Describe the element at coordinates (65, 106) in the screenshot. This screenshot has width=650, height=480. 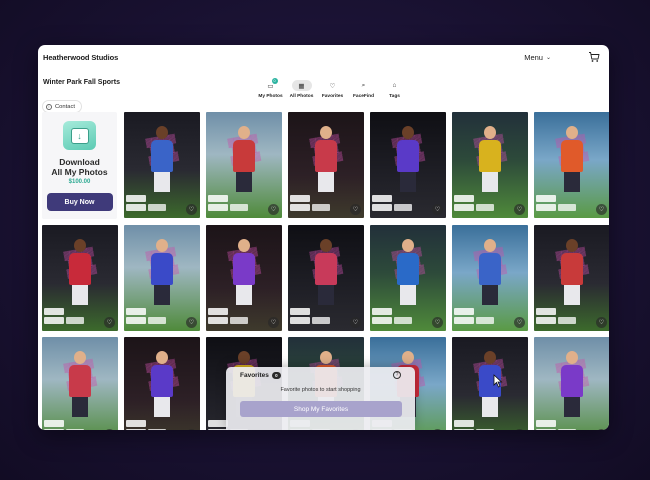
I see `contact-label: Contact` at that location.